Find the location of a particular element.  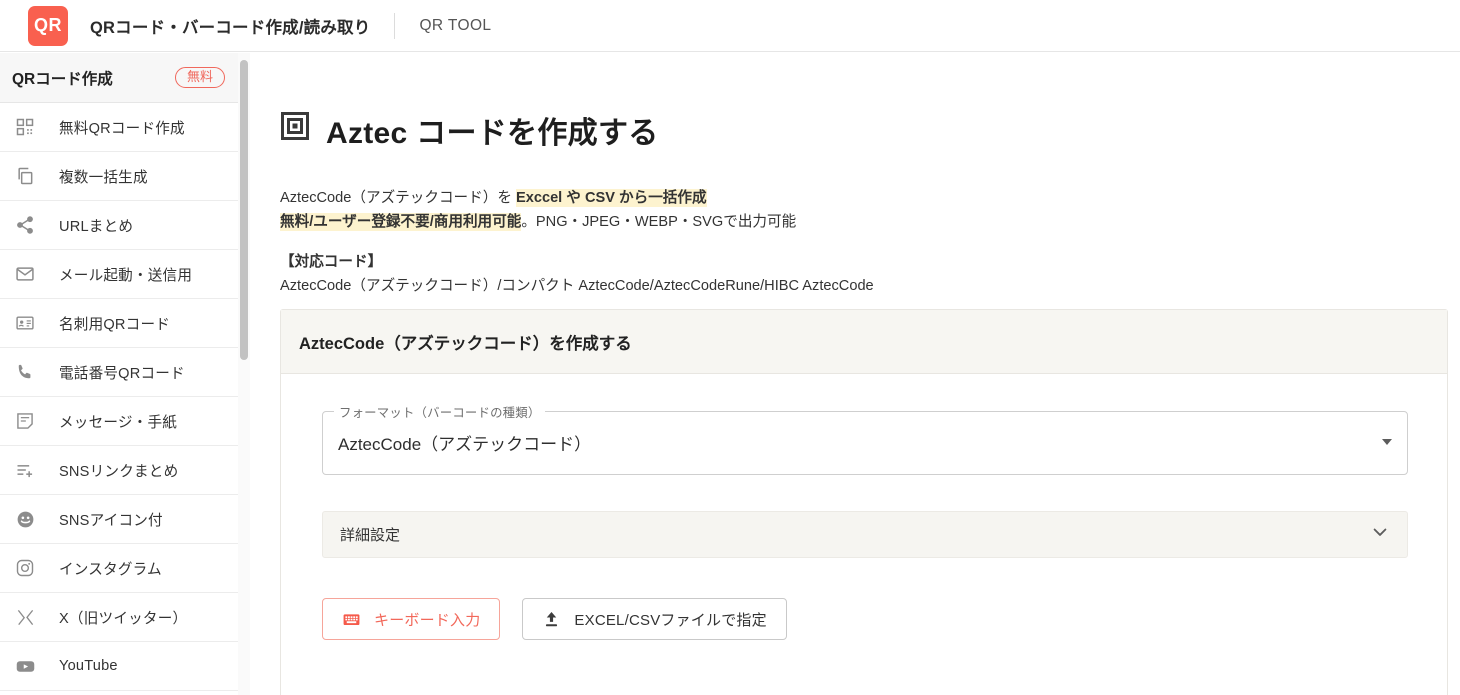

sidebar-item-phone: 電話番号QRコード is located at coordinates (119, 372).